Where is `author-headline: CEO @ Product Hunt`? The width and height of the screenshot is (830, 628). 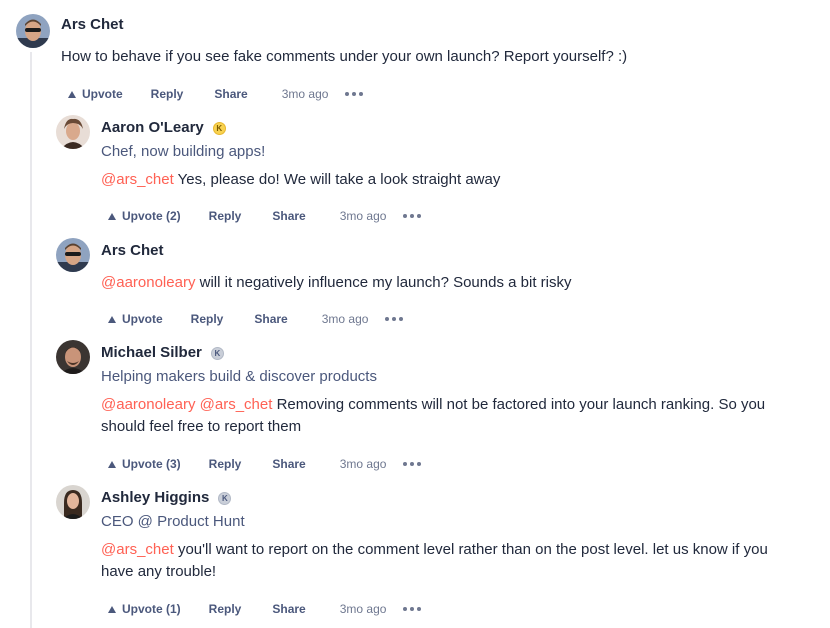 author-headline: CEO @ Product Hunt is located at coordinates (173, 521).